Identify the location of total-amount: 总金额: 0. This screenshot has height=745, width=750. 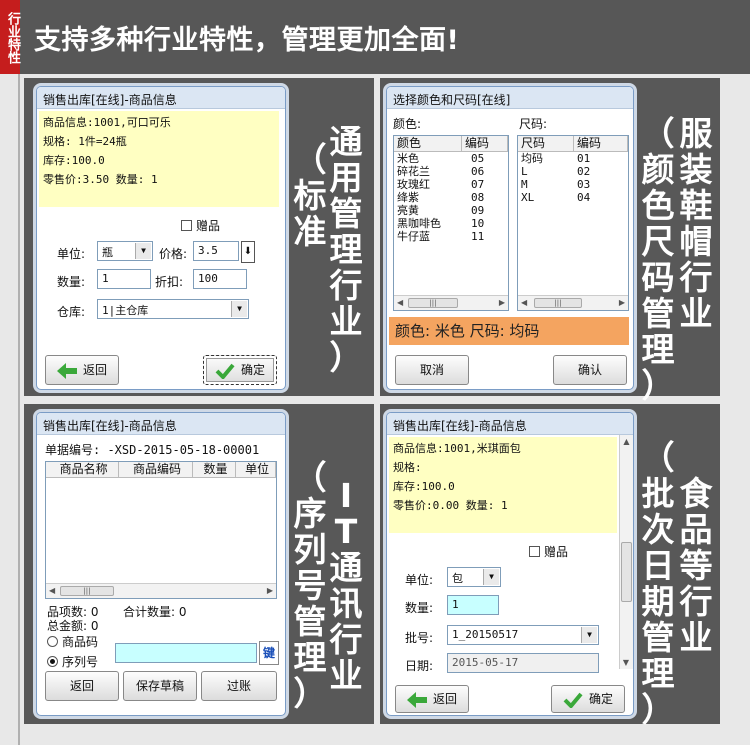
(73, 626).